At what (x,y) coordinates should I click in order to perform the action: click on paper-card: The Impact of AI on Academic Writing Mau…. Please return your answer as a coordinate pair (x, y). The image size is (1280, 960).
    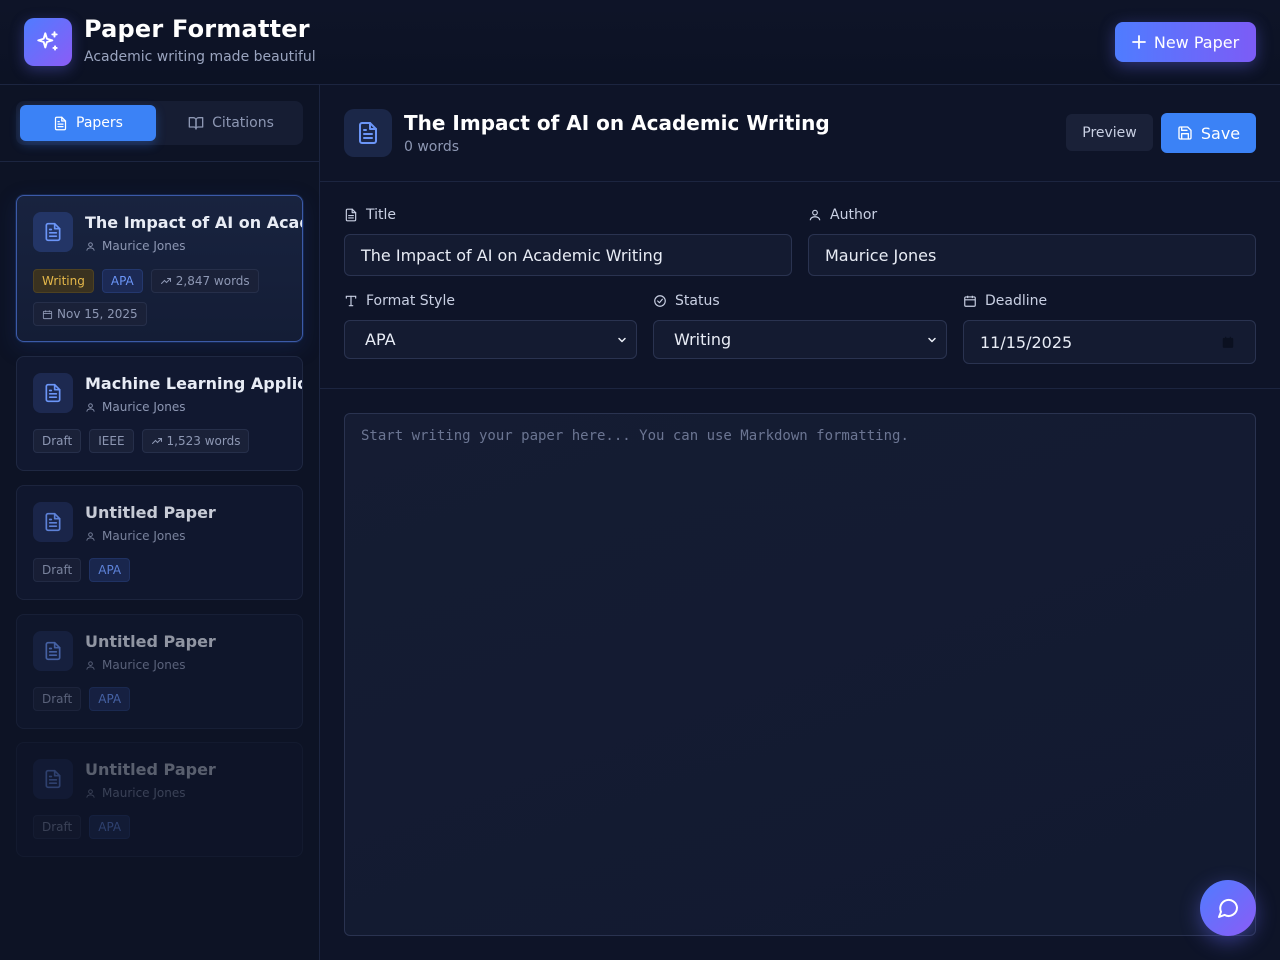
    Looking at the image, I should click on (159, 268).